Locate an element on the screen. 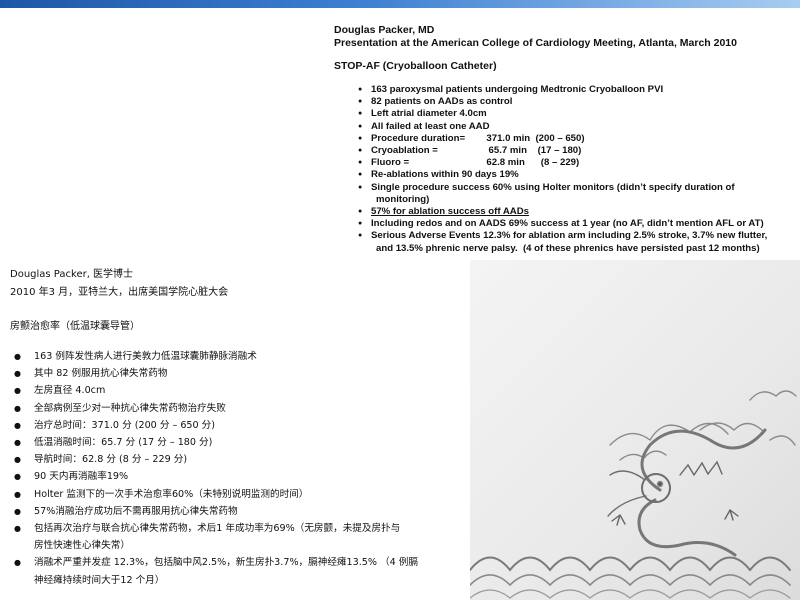 Image resolution: width=800 pixels, height=600 pixels. chinese-bullet-item: 导航时间：62.8 分 (8 分 – 229 分) is located at coordinates (240, 459).